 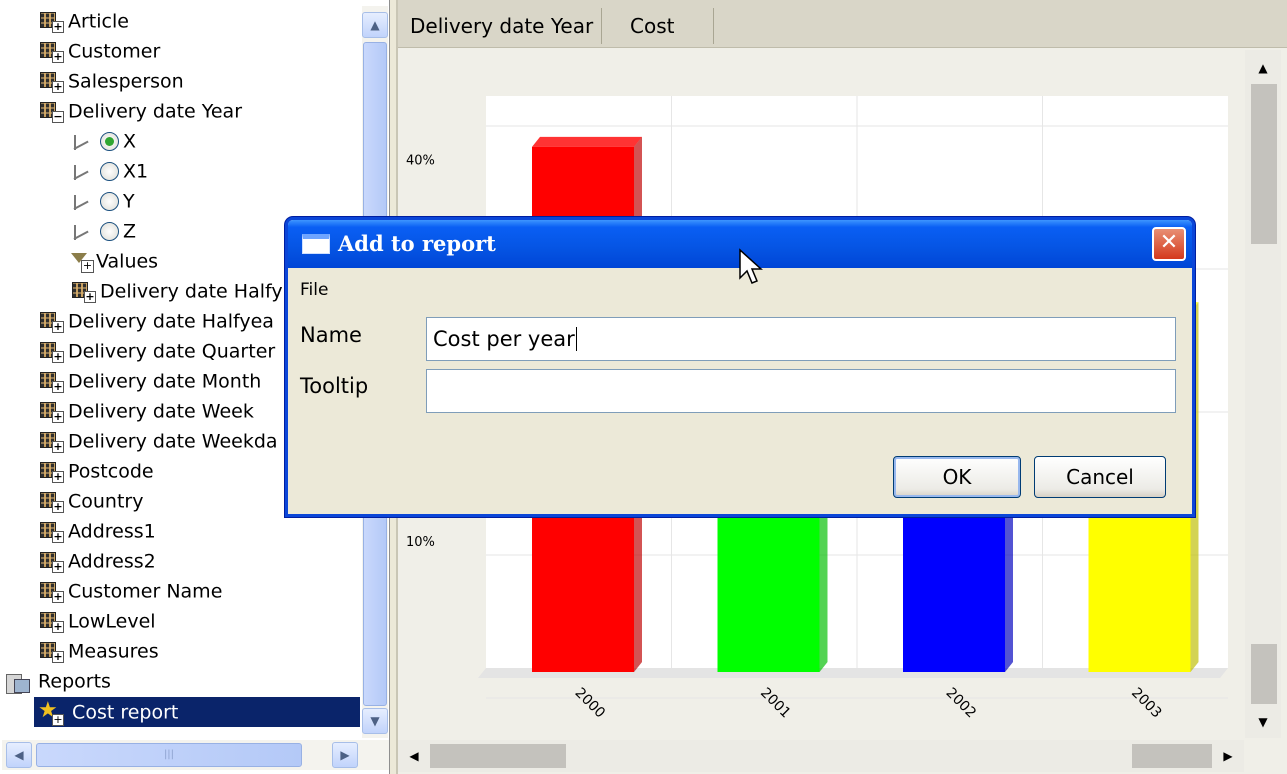 What do you see at coordinates (191, 291) in the screenshot?
I see `tree-item-label: Delivery date Halfy` at bounding box center [191, 291].